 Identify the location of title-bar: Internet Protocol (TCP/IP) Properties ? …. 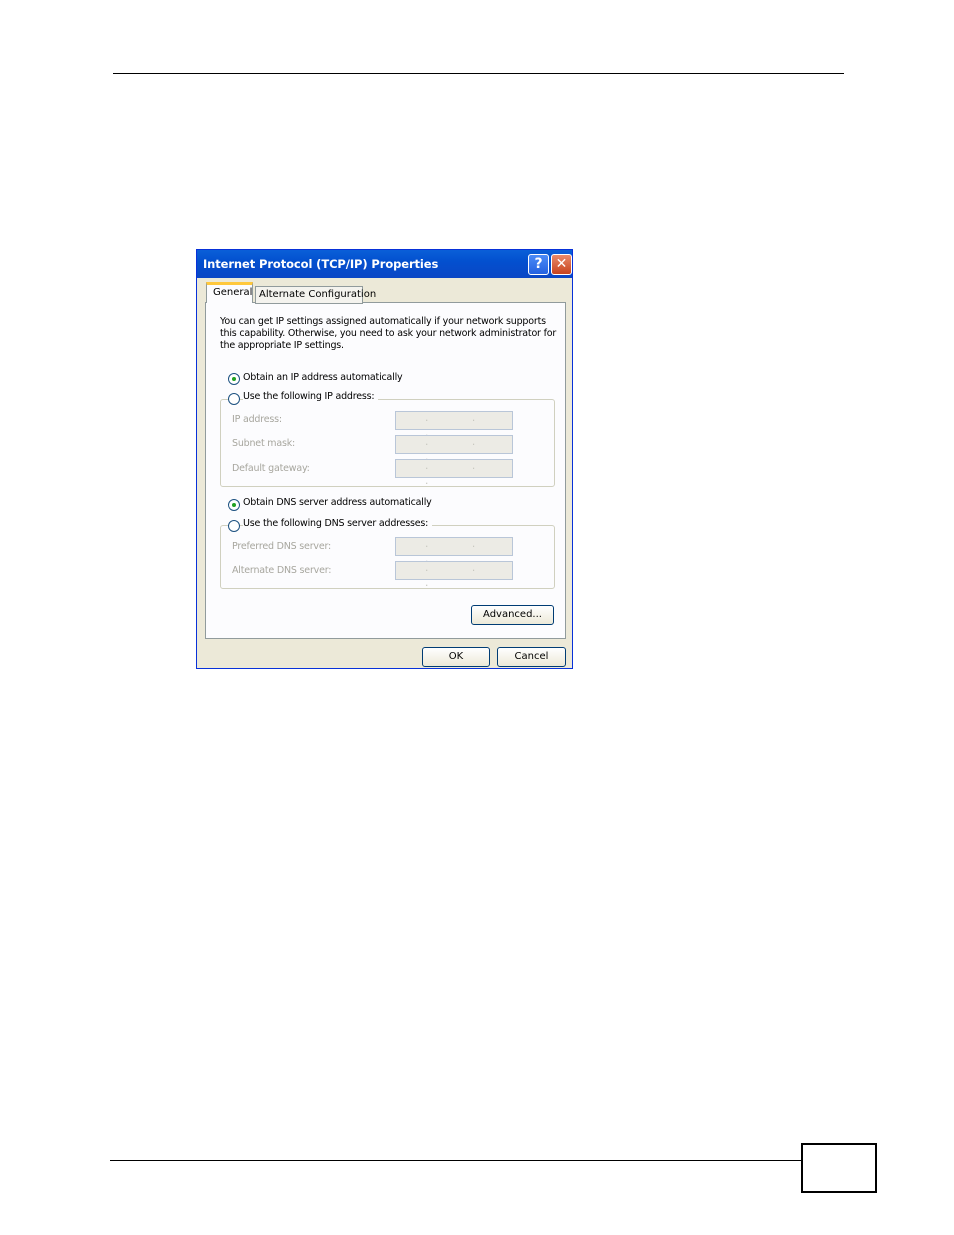
(384, 264).